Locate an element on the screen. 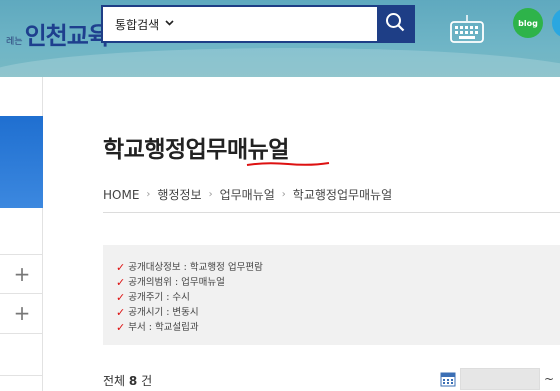 The image size is (560, 391). site-logo: 레는 인천교육 is located at coordinates (58, 33).